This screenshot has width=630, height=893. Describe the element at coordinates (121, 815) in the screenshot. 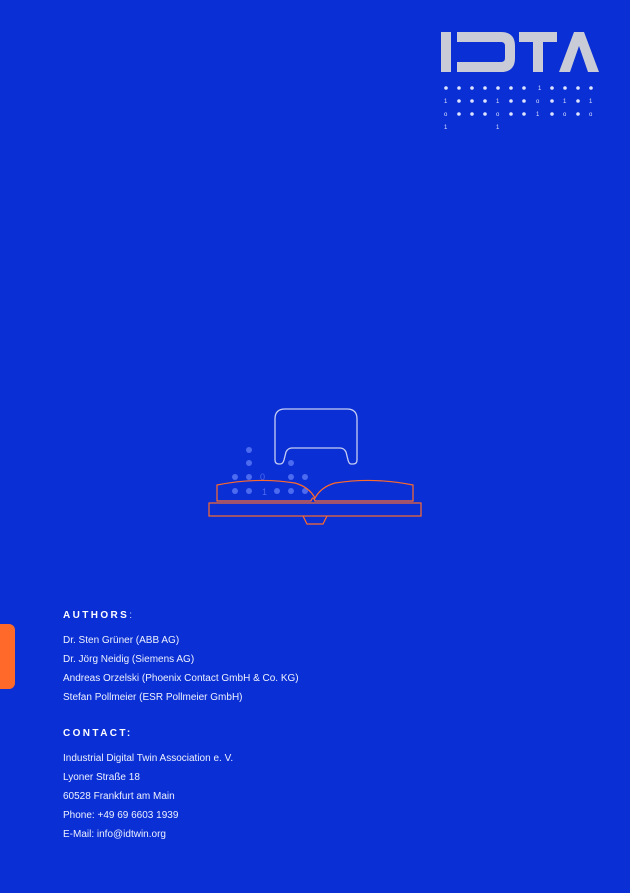

I see `contact-phone: Phone: +49 69 6603 1939` at that location.